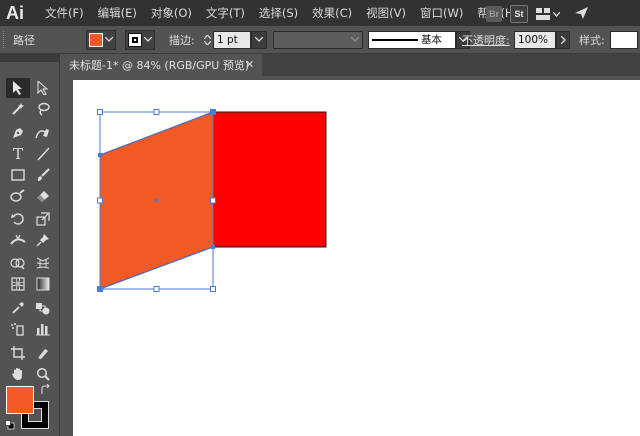  I want to click on symbol-sprayer-tool, so click(18, 329).